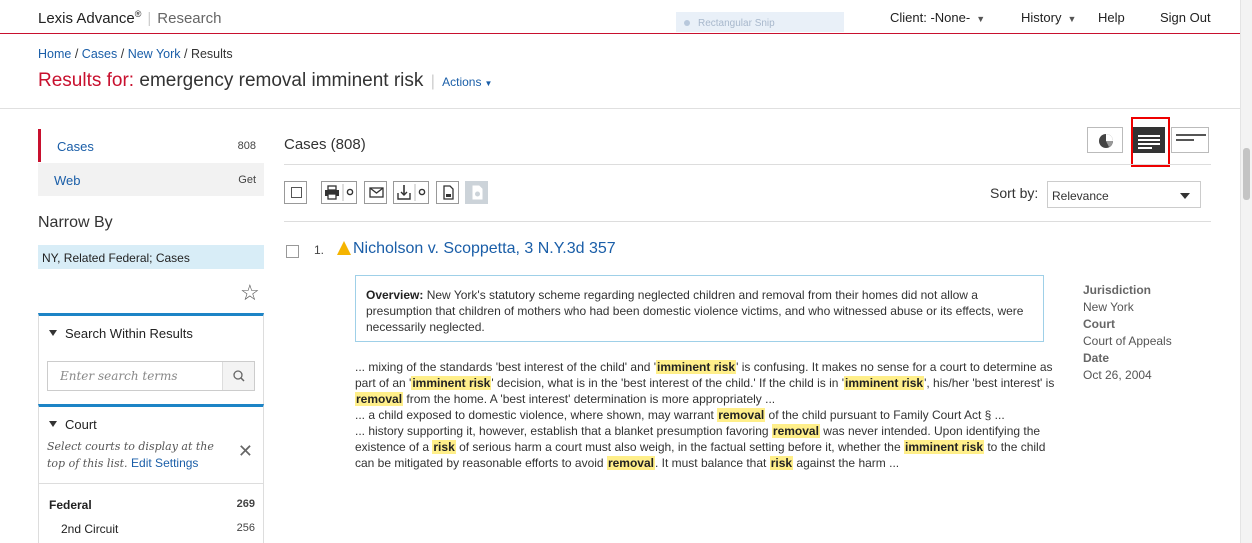  Describe the element at coordinates (247, 180) in the screenshot. I see `sidebar-tab-count: Get` at that location.